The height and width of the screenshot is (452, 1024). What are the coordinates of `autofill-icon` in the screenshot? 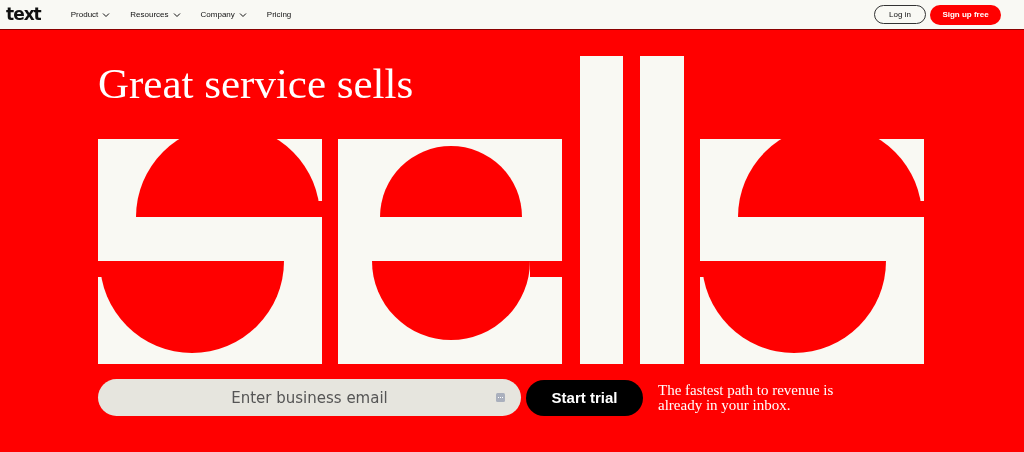 It's located at (500, 397).